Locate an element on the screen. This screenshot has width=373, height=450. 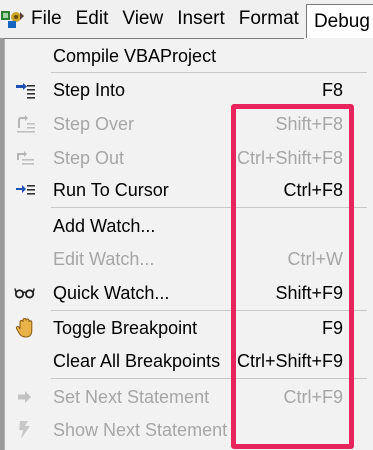
menu-item-edit-watch: Edit Watch... Ctrl+W is located at coordinates (189, 259).